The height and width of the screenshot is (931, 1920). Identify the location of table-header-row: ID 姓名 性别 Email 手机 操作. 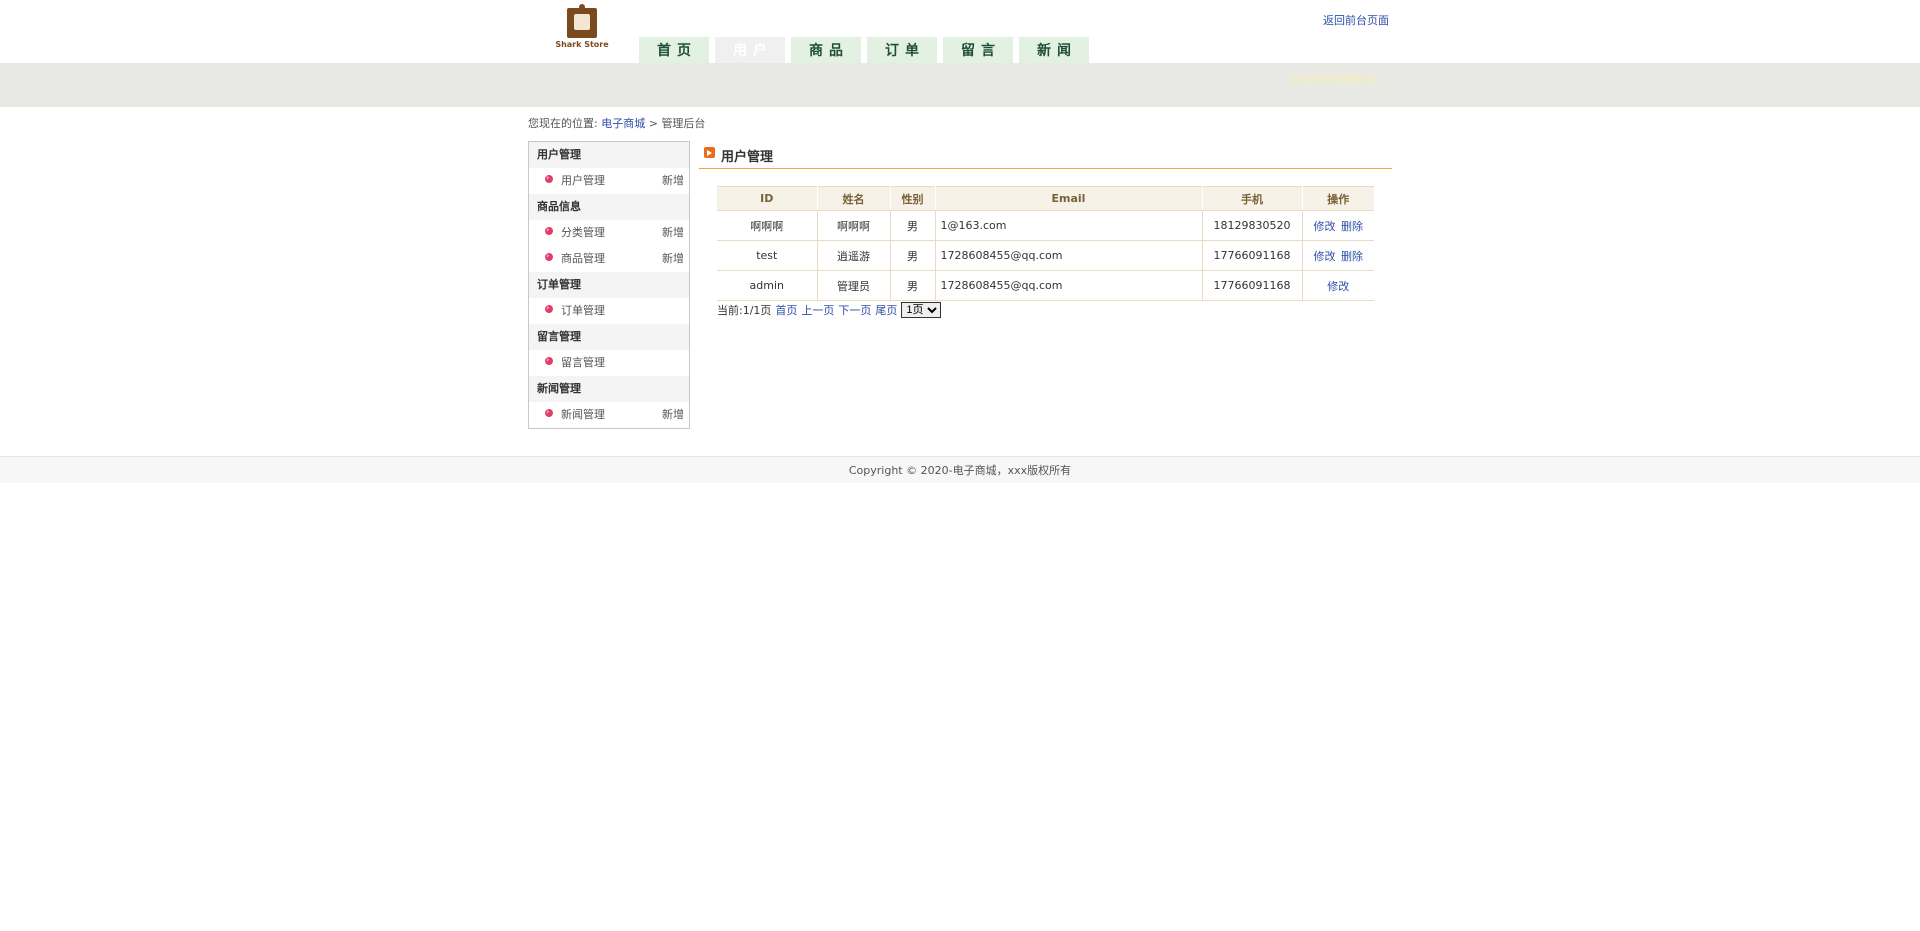
(1045, 198).